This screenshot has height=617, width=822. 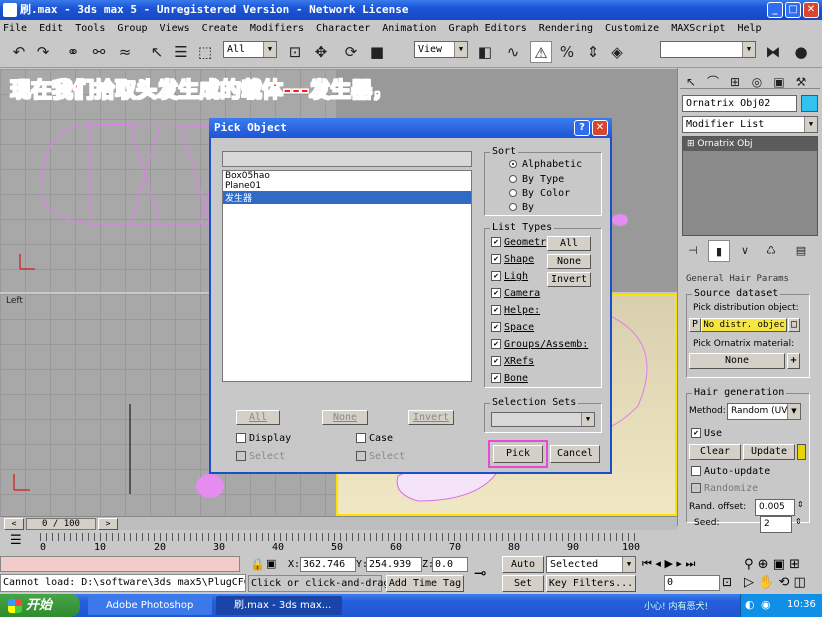 I want to click on set-key-button: Set Key, so click(x=523, y=589).